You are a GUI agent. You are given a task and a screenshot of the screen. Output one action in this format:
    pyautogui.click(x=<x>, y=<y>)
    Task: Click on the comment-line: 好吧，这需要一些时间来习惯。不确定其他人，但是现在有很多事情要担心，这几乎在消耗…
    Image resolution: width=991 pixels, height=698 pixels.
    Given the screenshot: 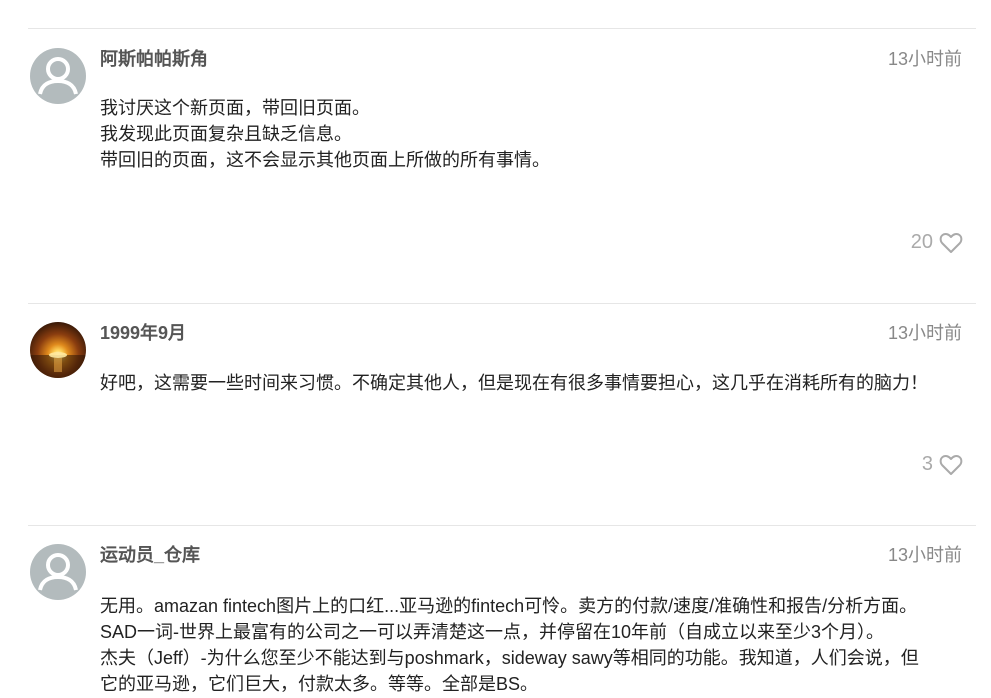 What is the action you would take?
    pyautogui.click(x=514, y=383)
    